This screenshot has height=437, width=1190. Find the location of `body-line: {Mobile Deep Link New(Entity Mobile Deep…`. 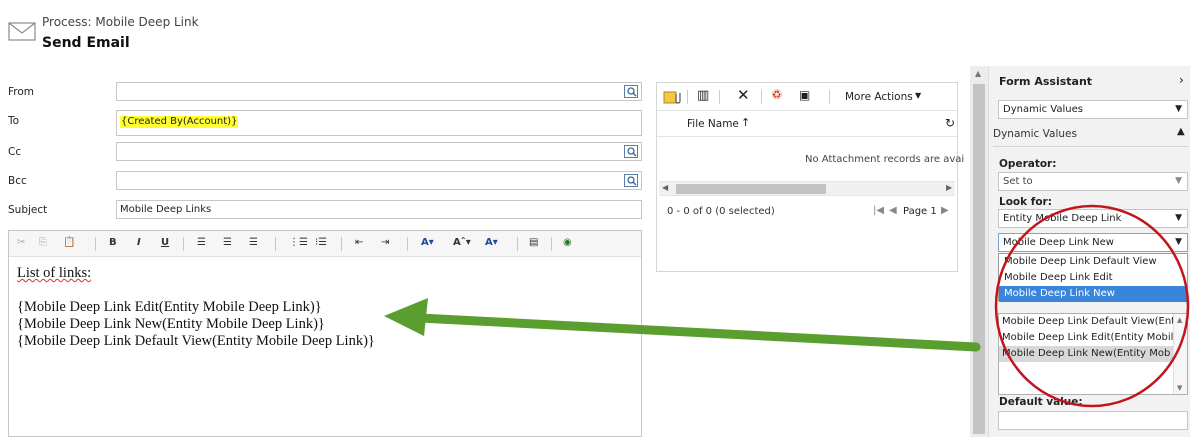

body-line: {Mobile Deep Link New(Entity Mobile Deep… is located at coordinates (171, 324).